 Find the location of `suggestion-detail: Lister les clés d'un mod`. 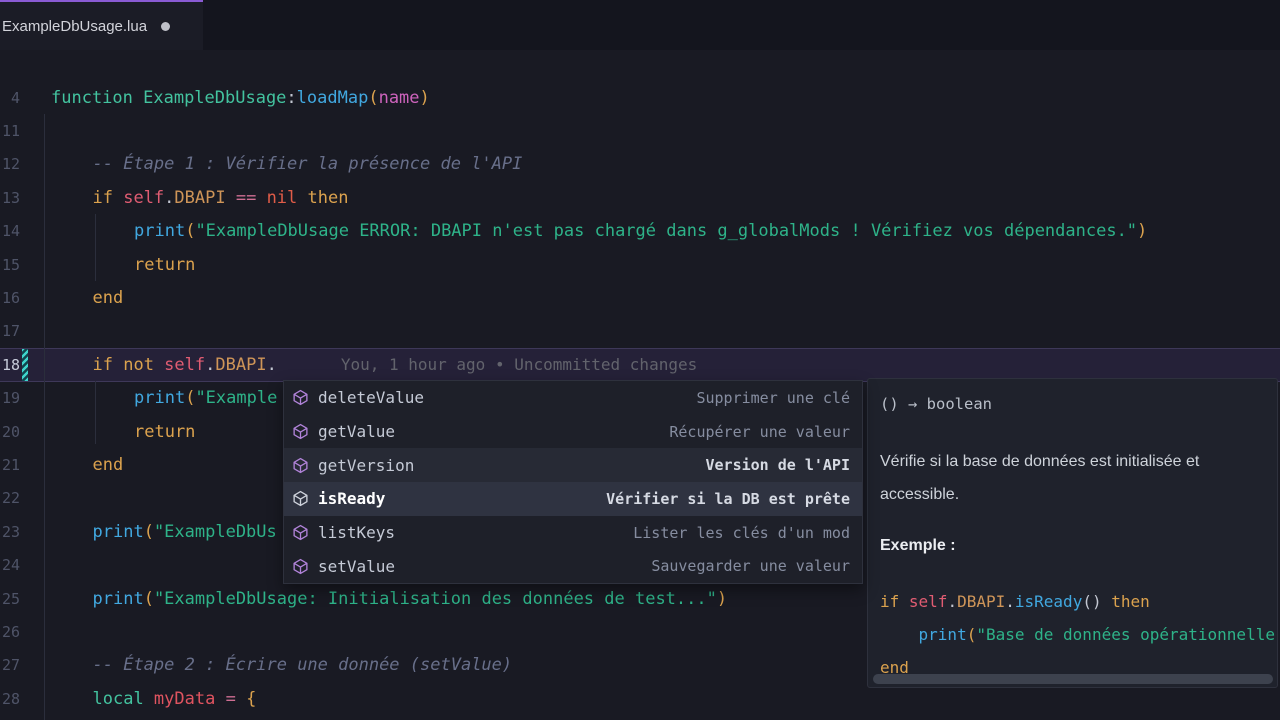

suggestion-detail: Lister les clés d'un mod is located at coordinates (741, 532).